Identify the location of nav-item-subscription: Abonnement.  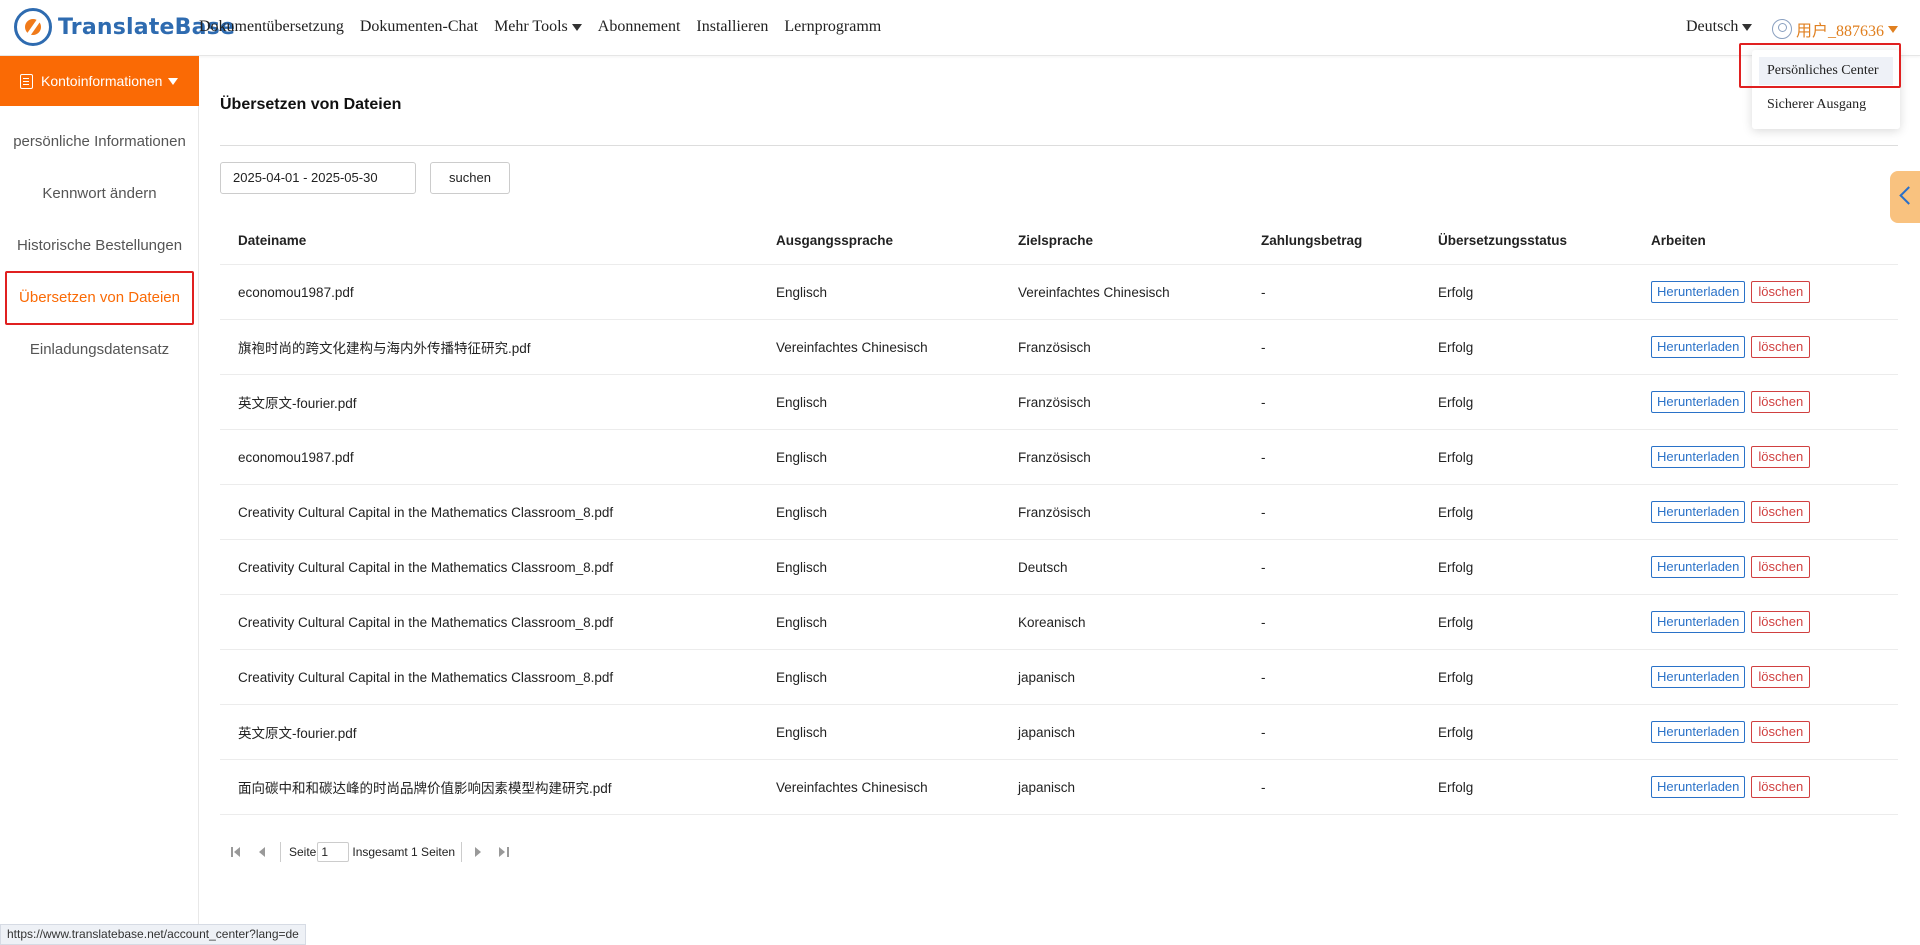
(639, 27).